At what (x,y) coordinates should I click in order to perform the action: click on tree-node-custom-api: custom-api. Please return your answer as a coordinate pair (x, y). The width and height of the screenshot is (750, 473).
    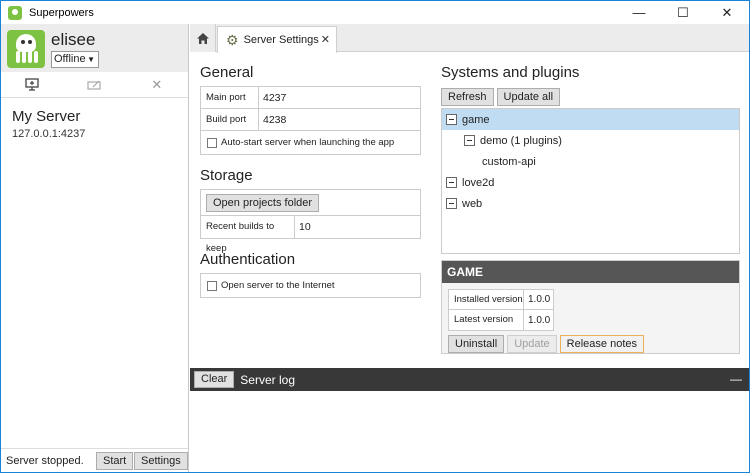
    Looking at the image, I should click on (590, 161).